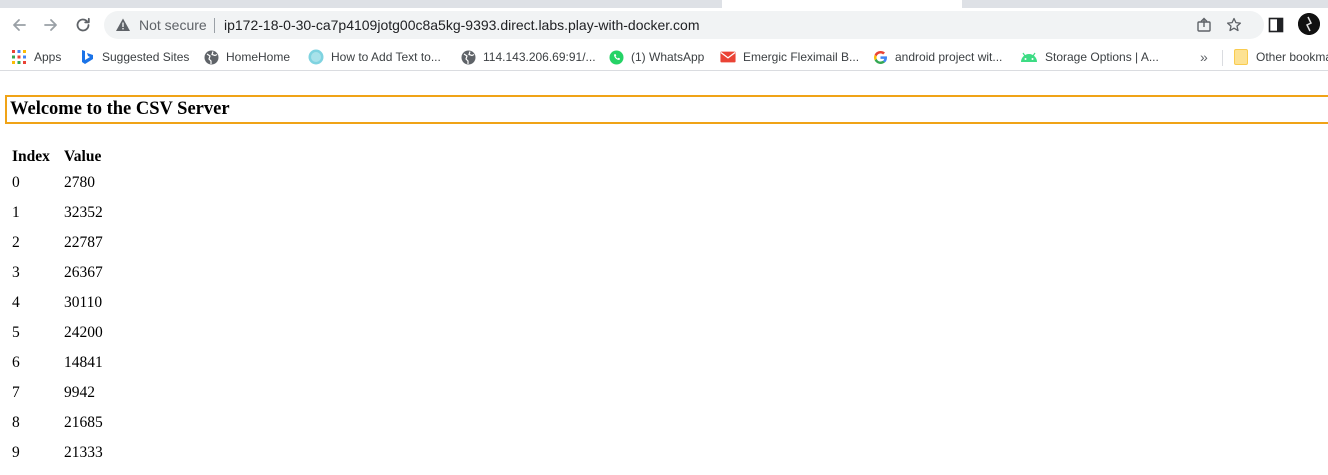 This screenshot has width=1328, height=475. Describe the element at coordinates (1234, 25) in the screenshot. I see `bookmark-star-icon` at that location.